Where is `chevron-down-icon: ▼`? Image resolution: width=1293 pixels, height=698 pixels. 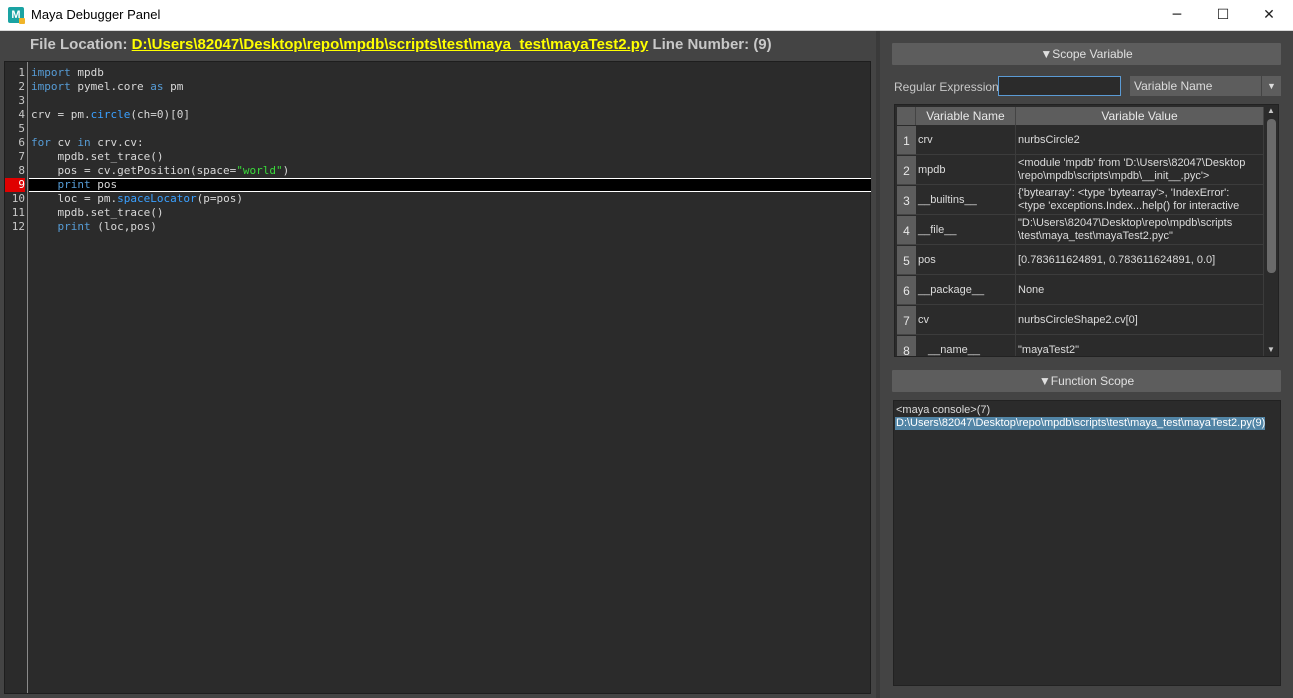
chevron-down-icon: ▼ is located at coordinates (1271, 86).